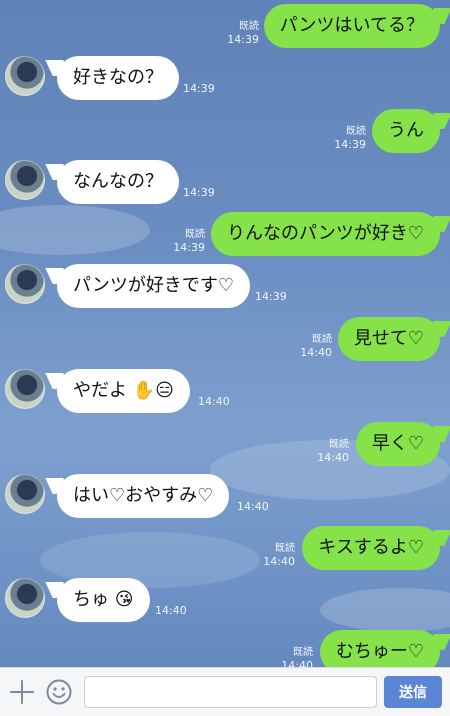 Image resolution: width=450 pixels, height=716 pixels. I want to click on message-row: はい♡おやすみ♡ 14:40, so click(225, 496).